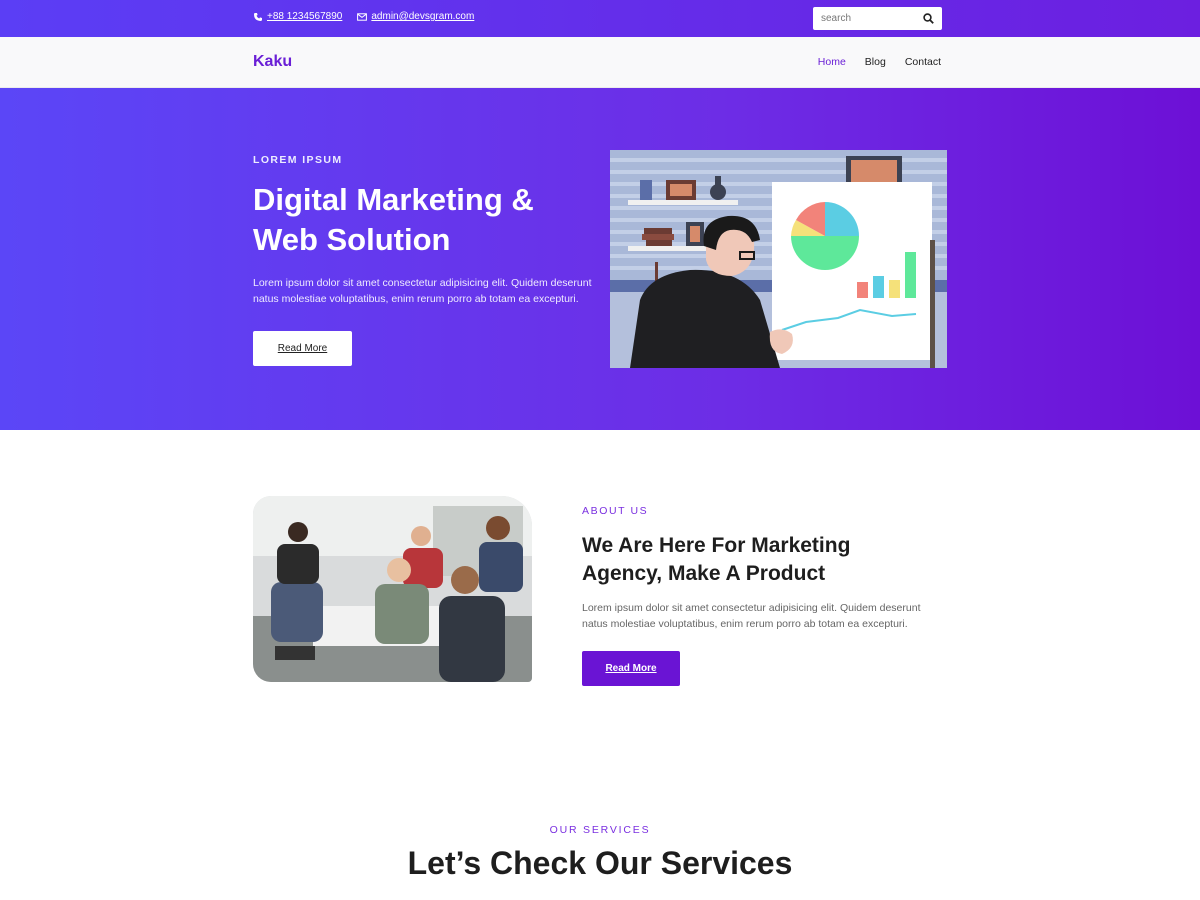 This screenshot has height=900, width=1200. I want to click on phone-link: +88 1234567890, so click(304, 16).